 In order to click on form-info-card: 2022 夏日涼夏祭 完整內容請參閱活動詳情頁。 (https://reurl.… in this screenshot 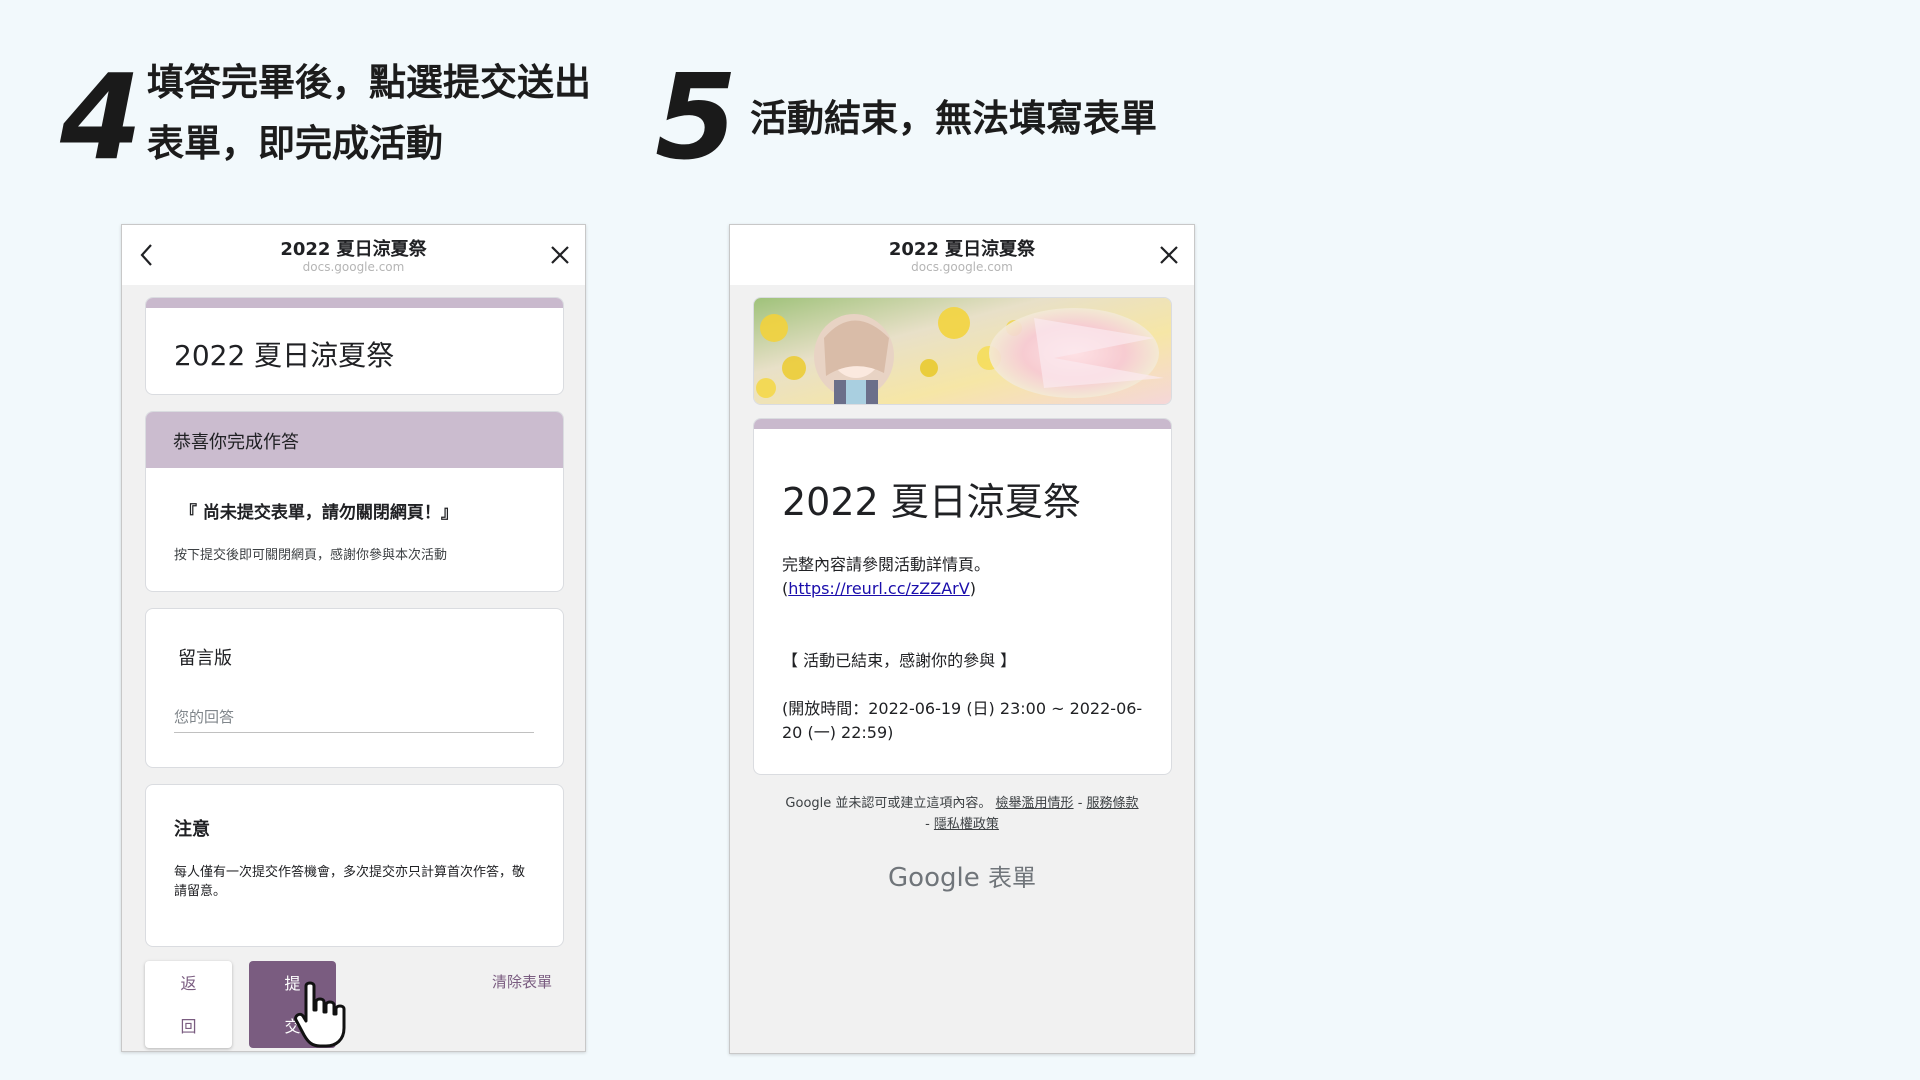, I will do `click(962, 596)`.